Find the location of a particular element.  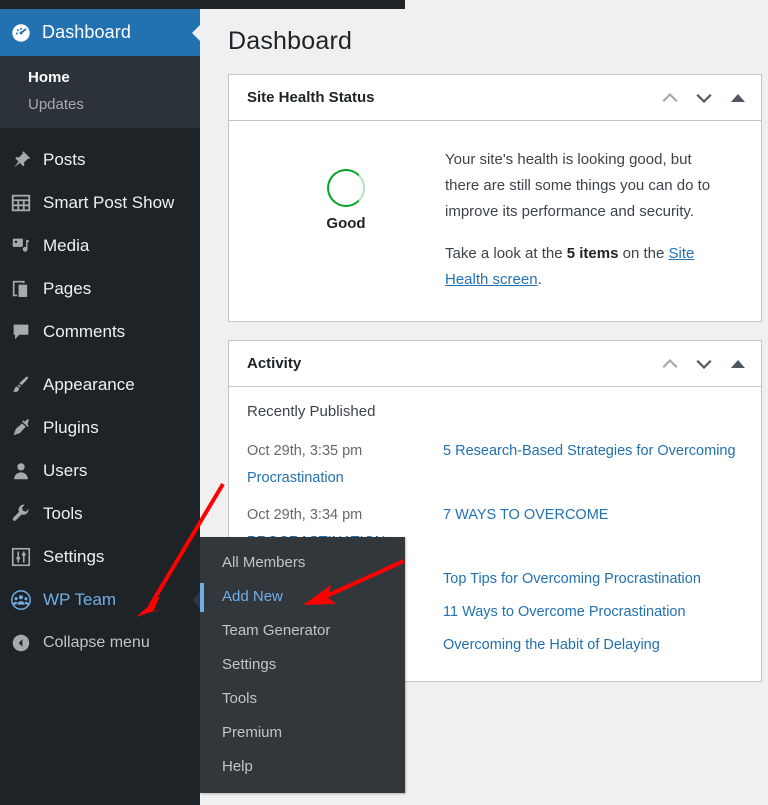

grid-table-icon is located at coordinates (21, 203).